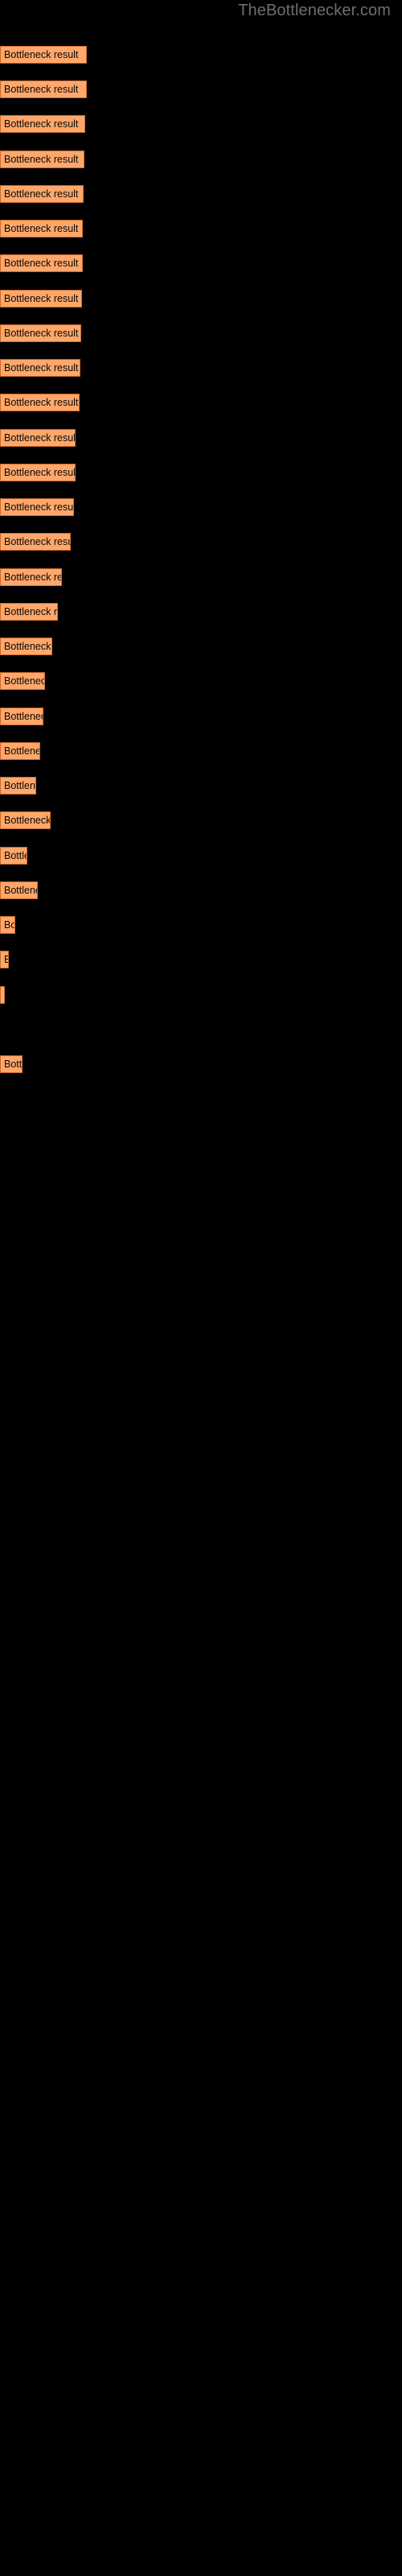 Image resolution: width=402 pixels, height=2576 pixels. I want to click on bar-26: Bottleneck result, so click(7, 925).